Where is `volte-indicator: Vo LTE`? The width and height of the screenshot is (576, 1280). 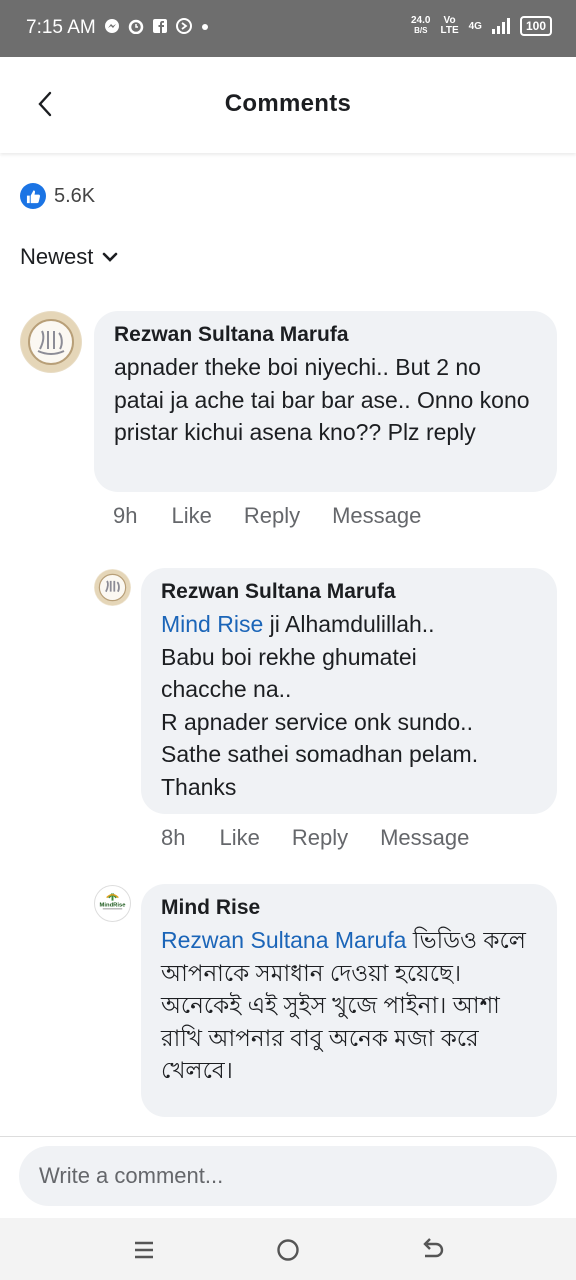 volte-indicator: Vo LTE is located at coordinates (449, 26).